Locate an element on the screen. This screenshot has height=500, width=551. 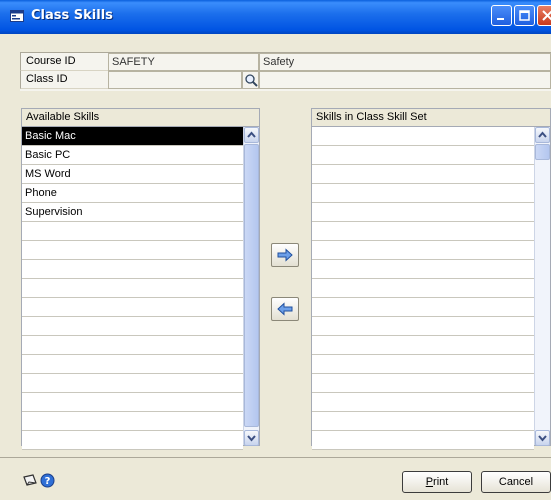
close-icon is located at coordinates (546, 15).